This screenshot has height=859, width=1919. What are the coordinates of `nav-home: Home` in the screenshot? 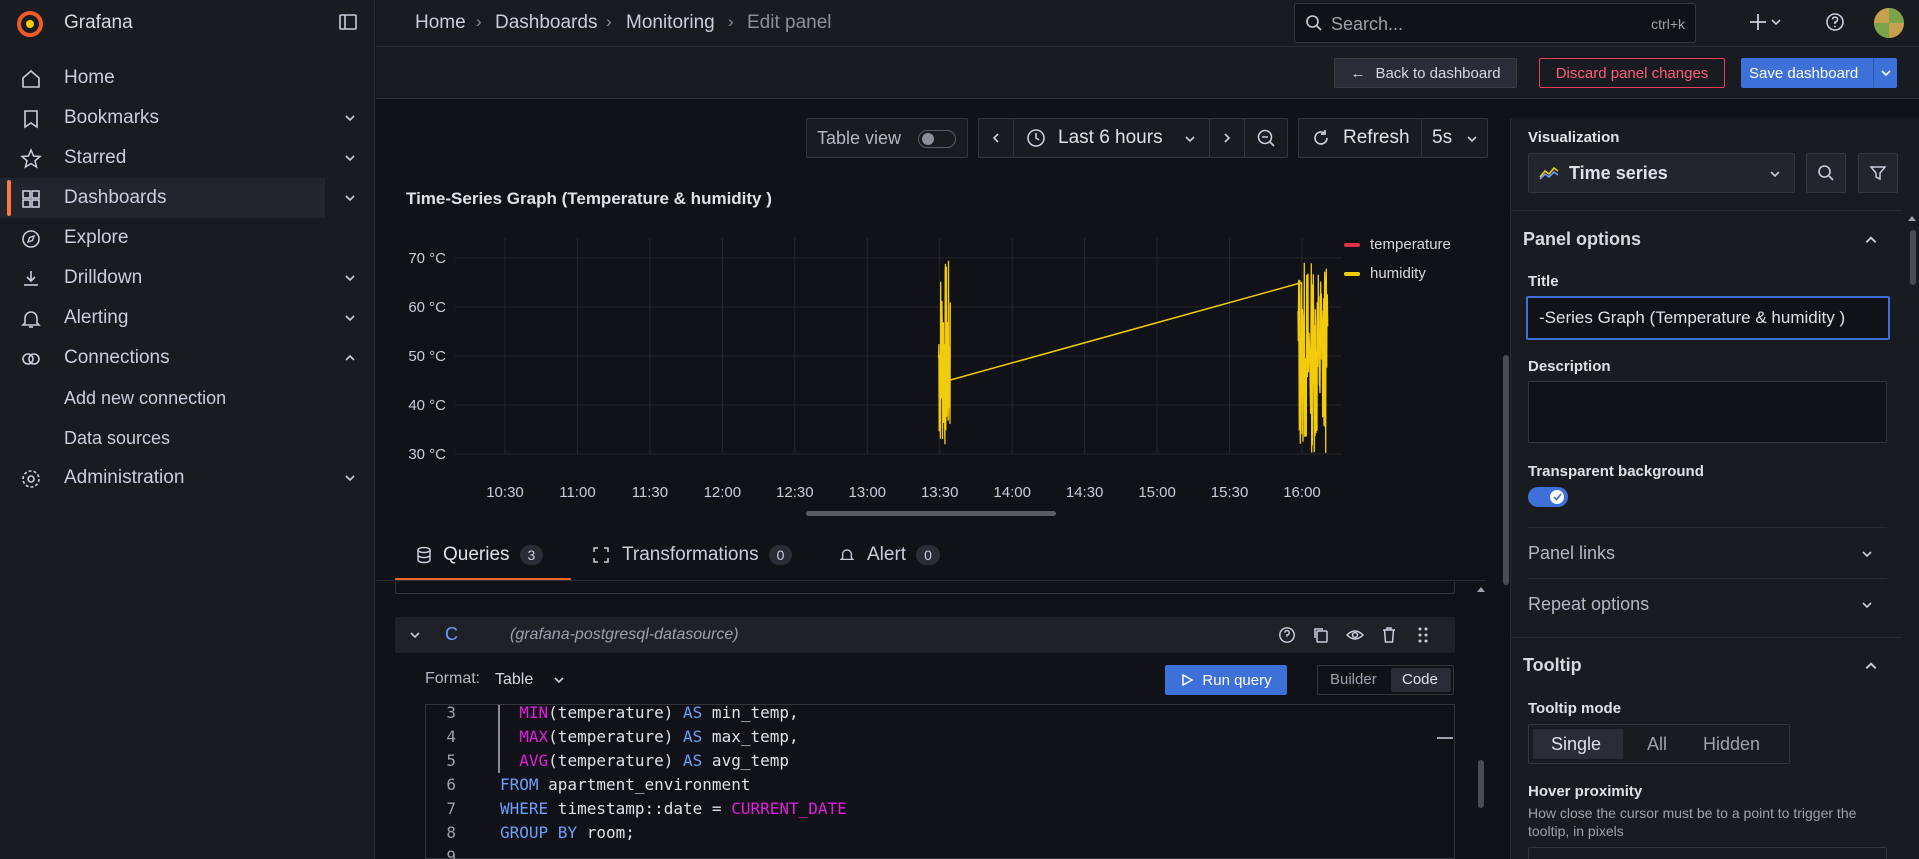 It's located at (162, 78).